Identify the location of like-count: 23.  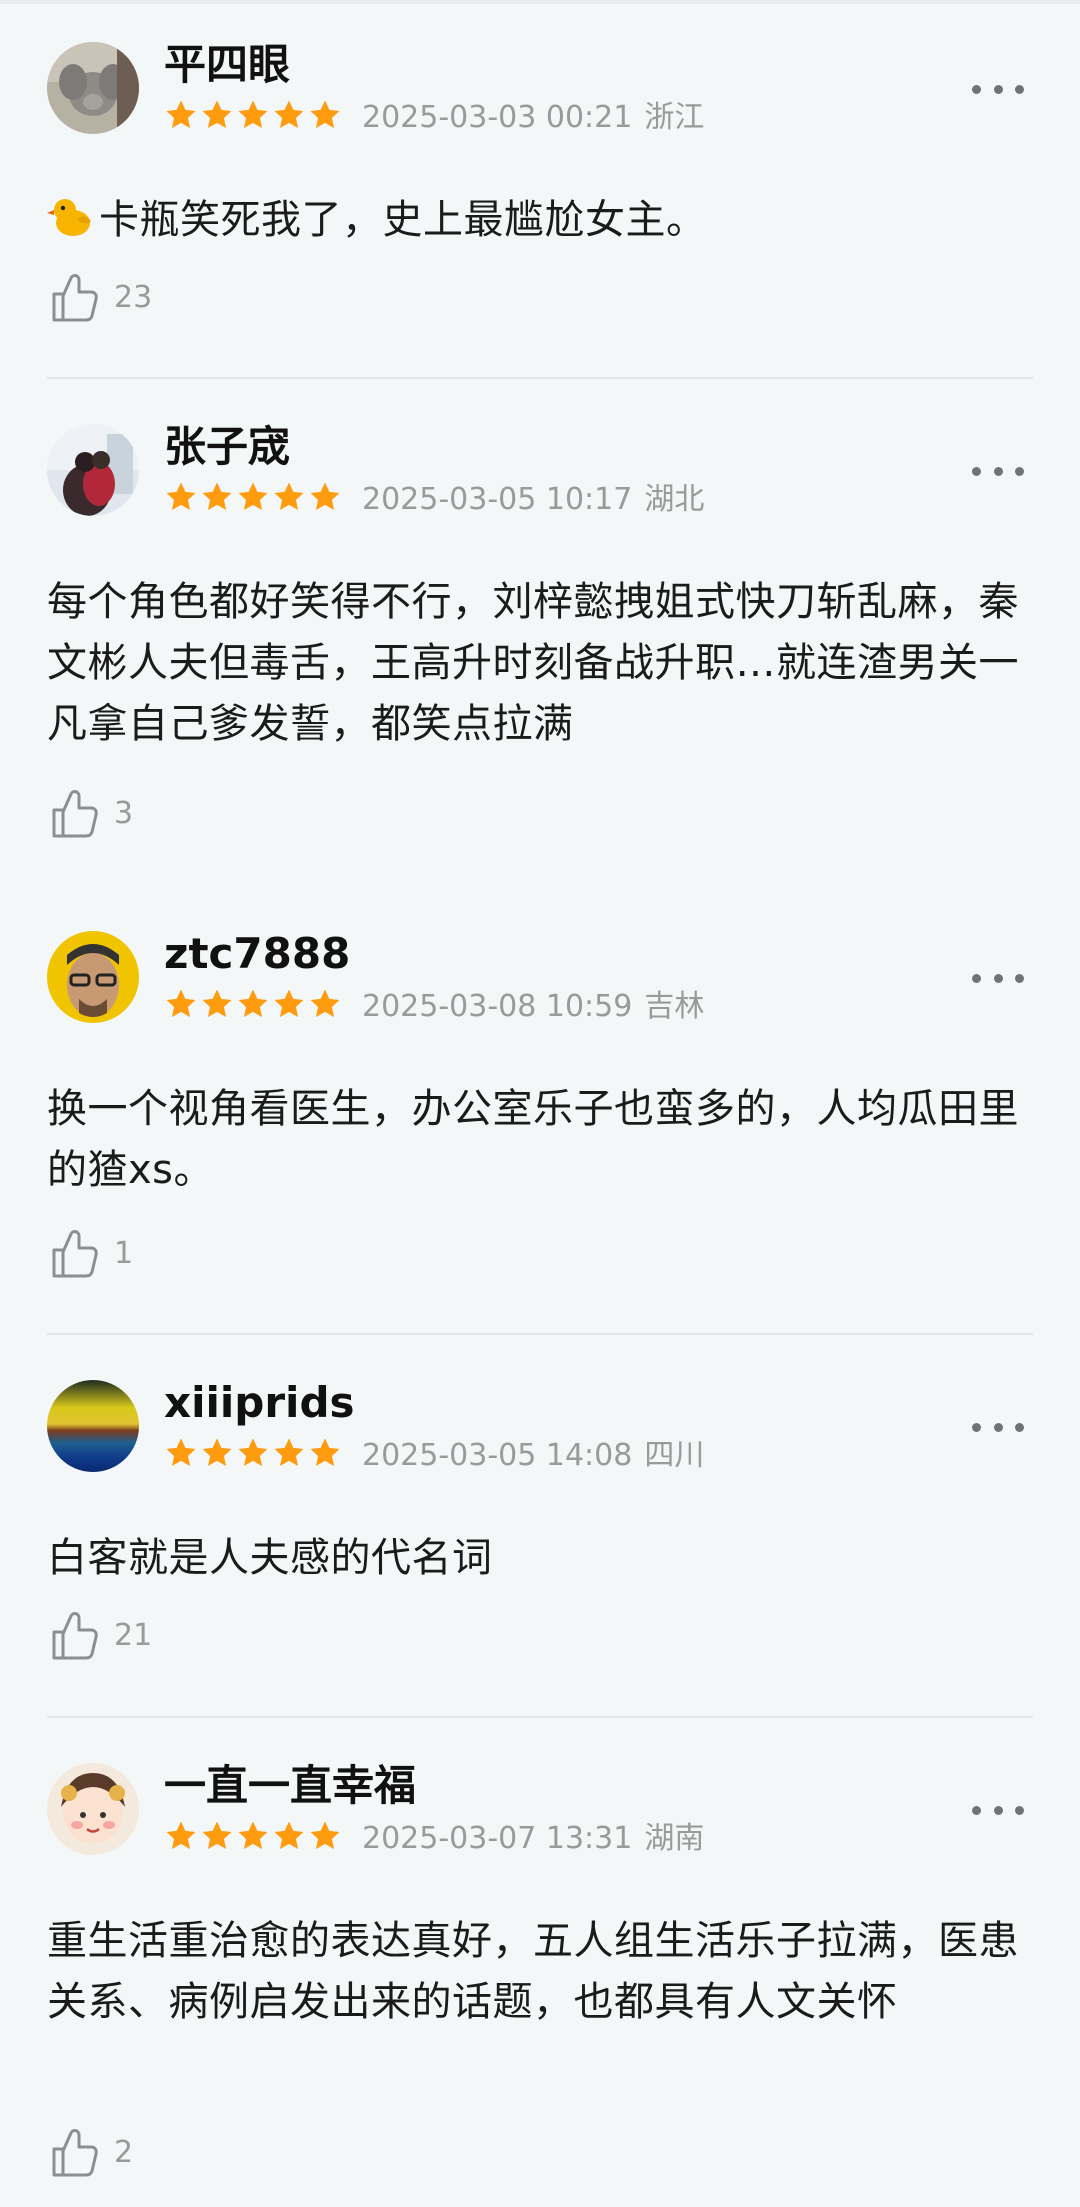
(133, 297).